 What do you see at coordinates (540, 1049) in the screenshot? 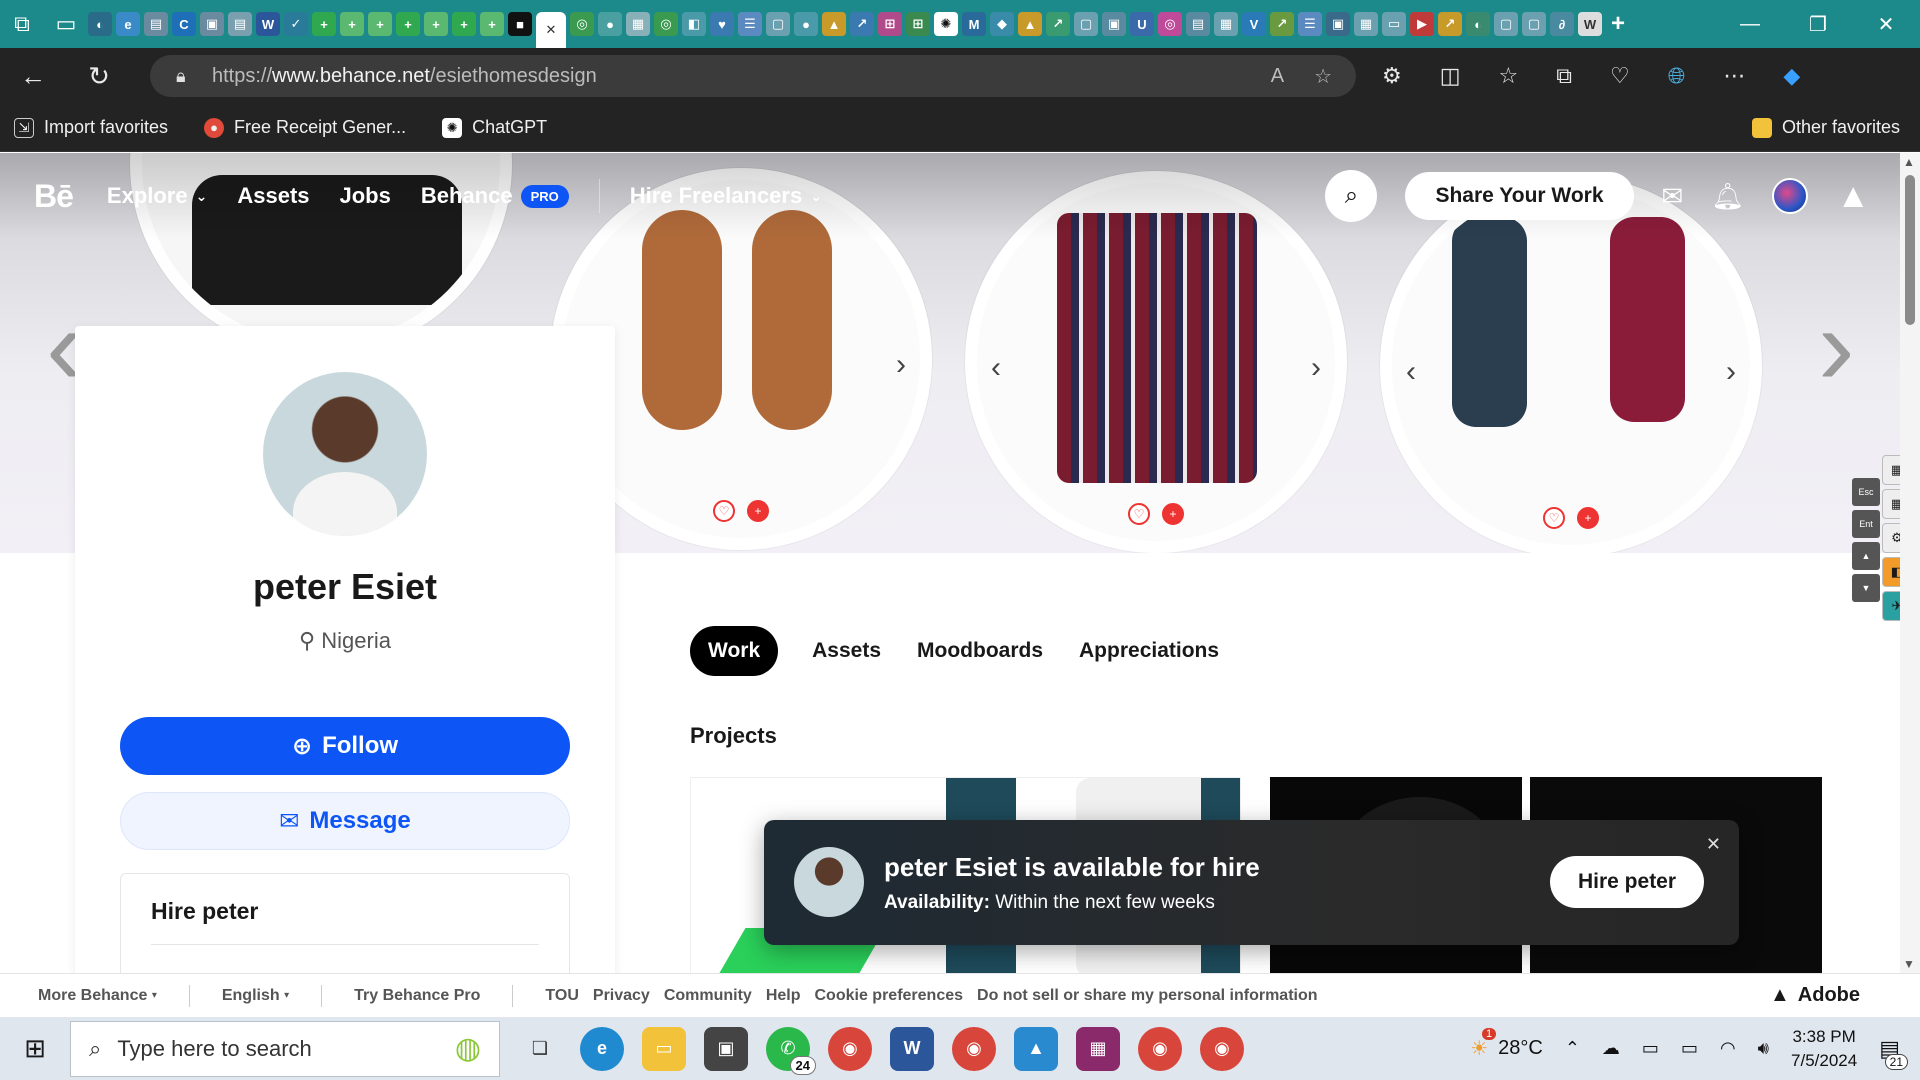
I see `task-view-icon: ❏` at bounding box center [540, 1049].